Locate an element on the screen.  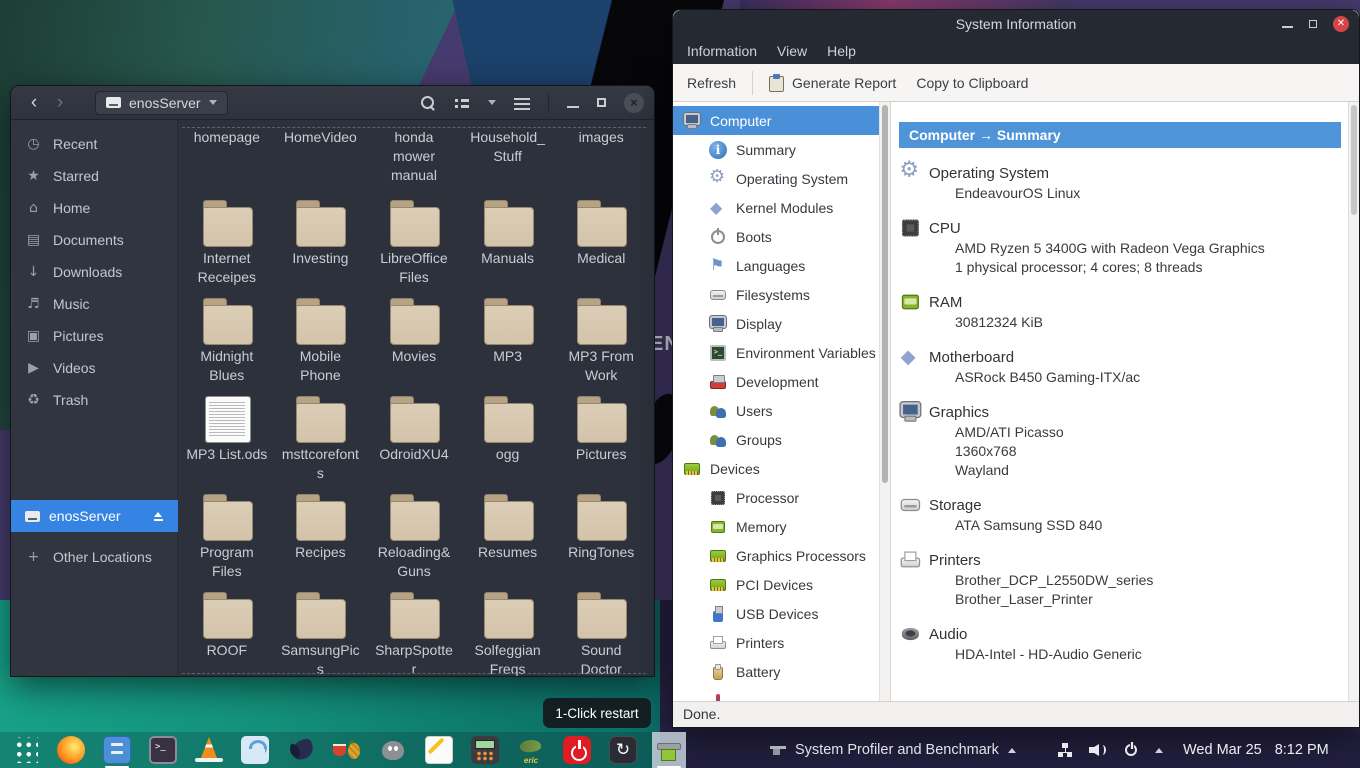
file-item: LibreOffice Files is located at coordinates (414, 247).